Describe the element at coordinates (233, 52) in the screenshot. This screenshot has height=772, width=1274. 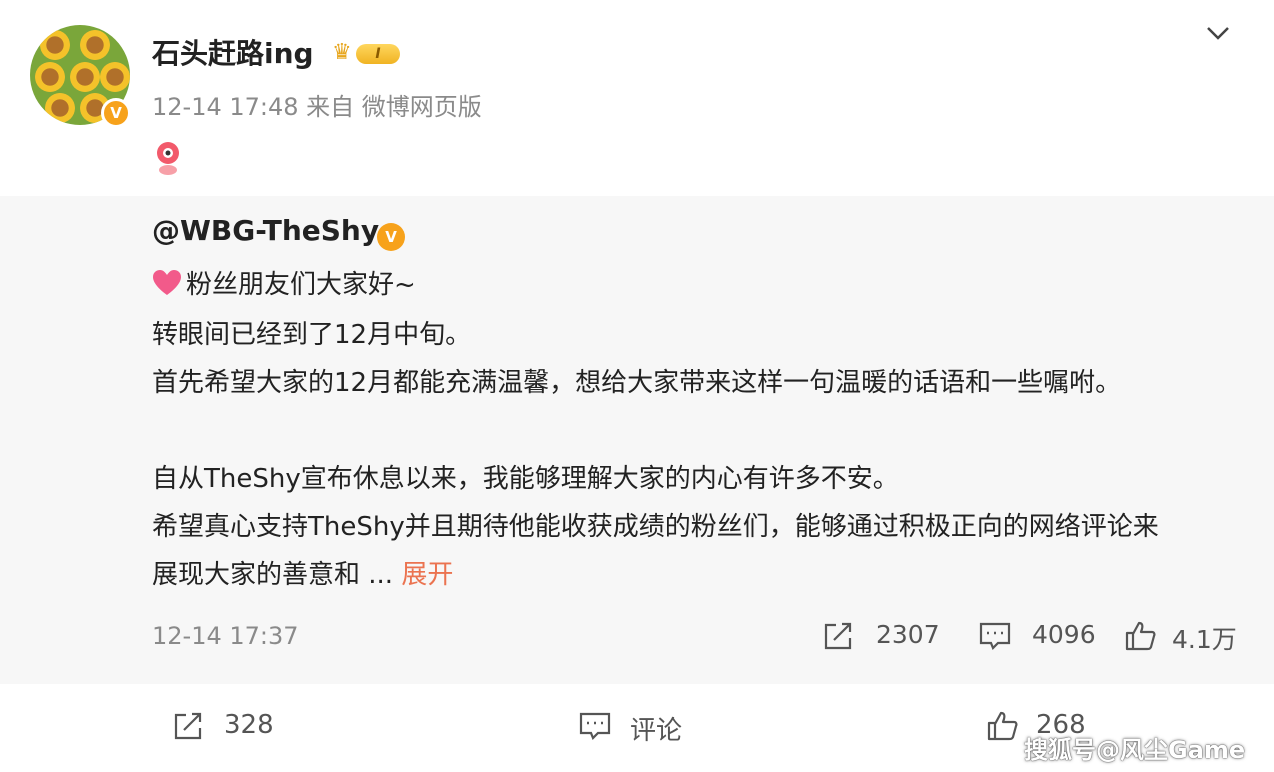
I see `username: 石头赶路ing` at that location.